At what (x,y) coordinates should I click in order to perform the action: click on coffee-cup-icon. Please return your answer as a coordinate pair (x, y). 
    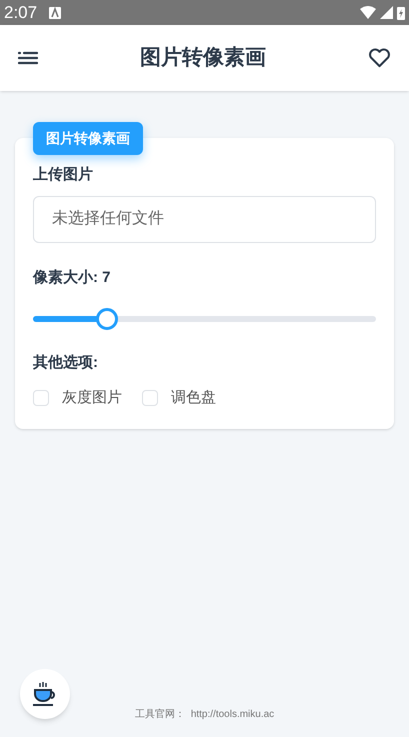
    Looking at the image, I should click on (45, 694).